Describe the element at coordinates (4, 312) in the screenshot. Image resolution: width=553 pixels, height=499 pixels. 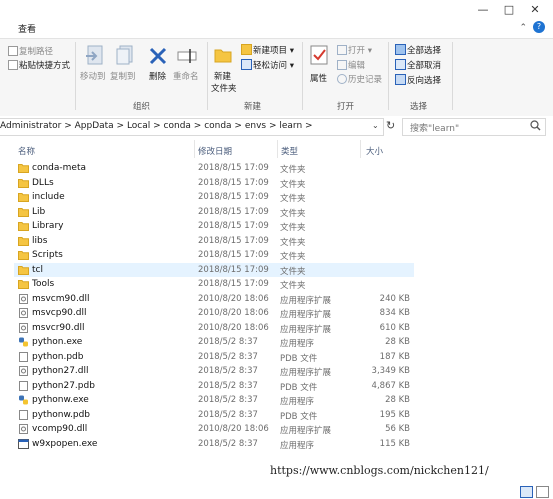
I see `navigation-pane` at that location.